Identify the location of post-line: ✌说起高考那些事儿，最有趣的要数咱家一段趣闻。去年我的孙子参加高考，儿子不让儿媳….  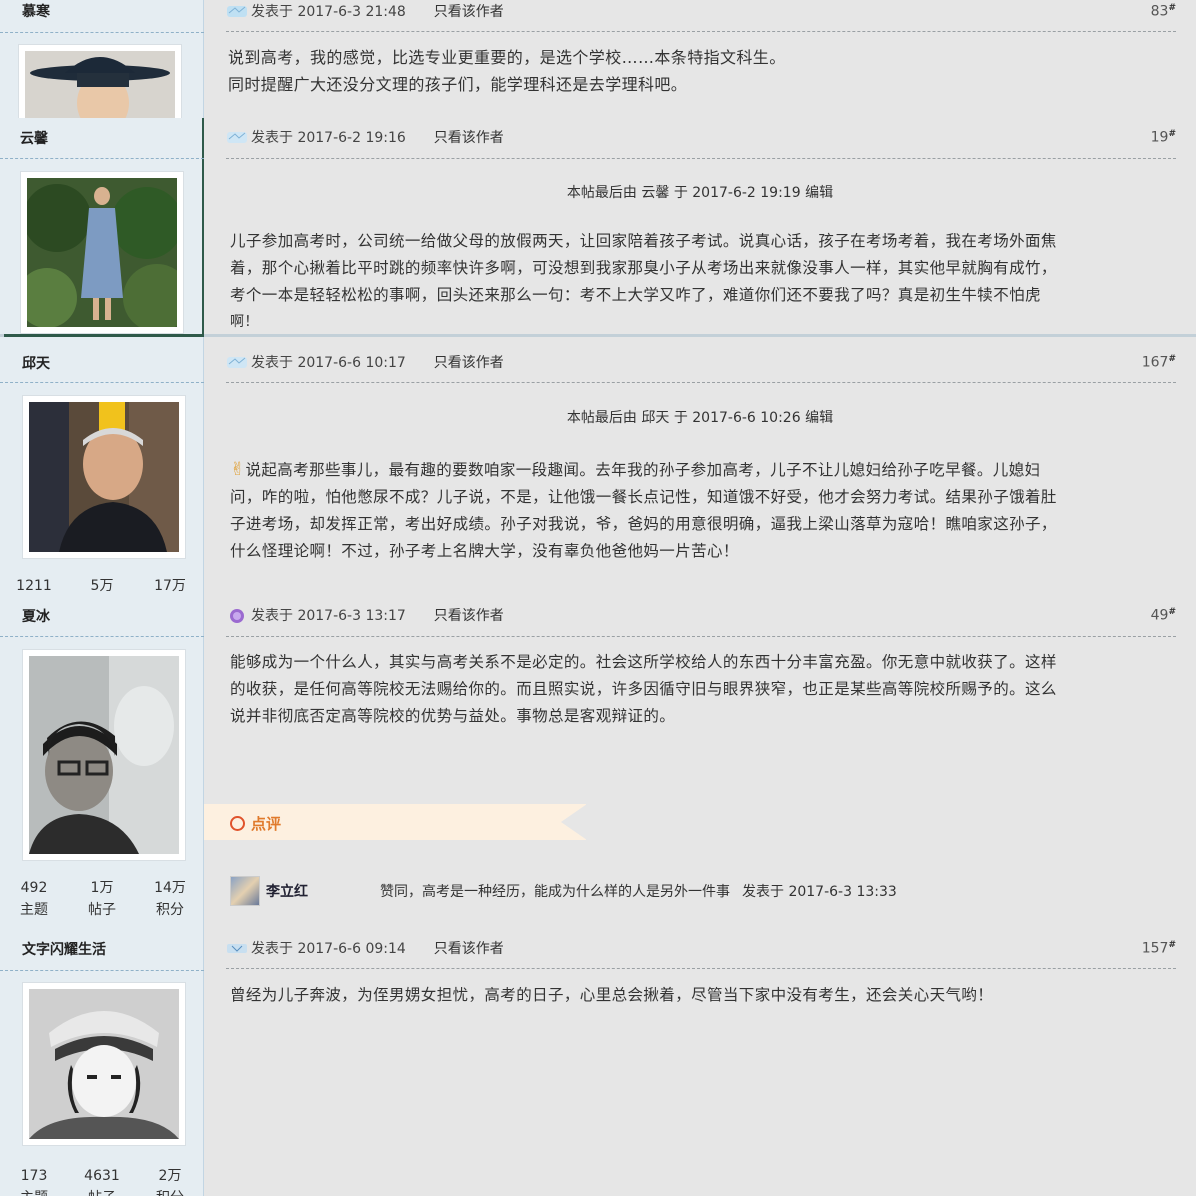
(635, 469).